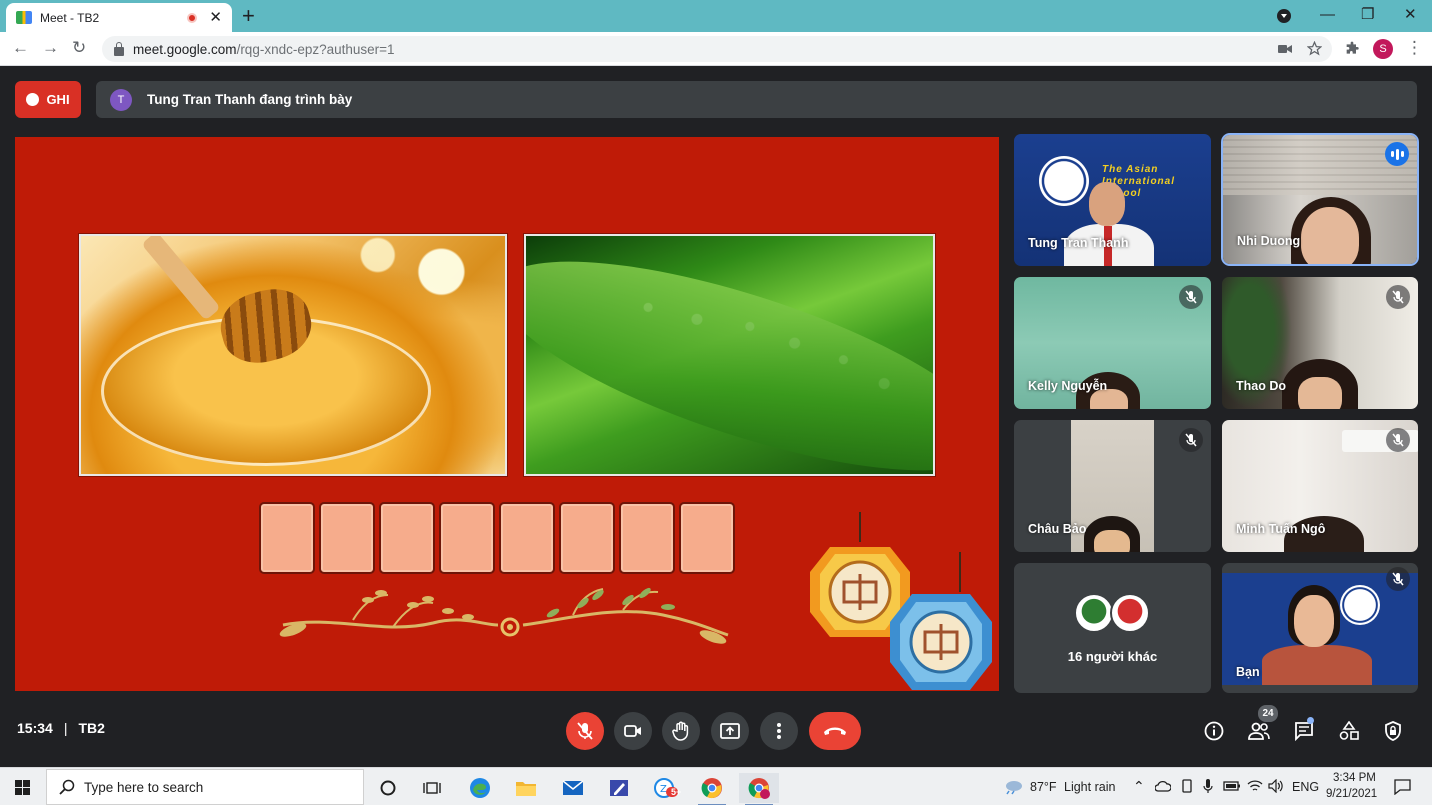  What do you see at coordinates (1094, 613) in the screenshot?
I see `other-avatar-green` at bounding box center [1094, 613].